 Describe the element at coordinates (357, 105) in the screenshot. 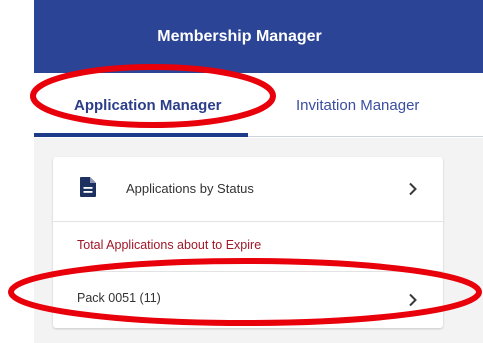

I see `tab-invitation-manager: Invitation Manager` at that location.